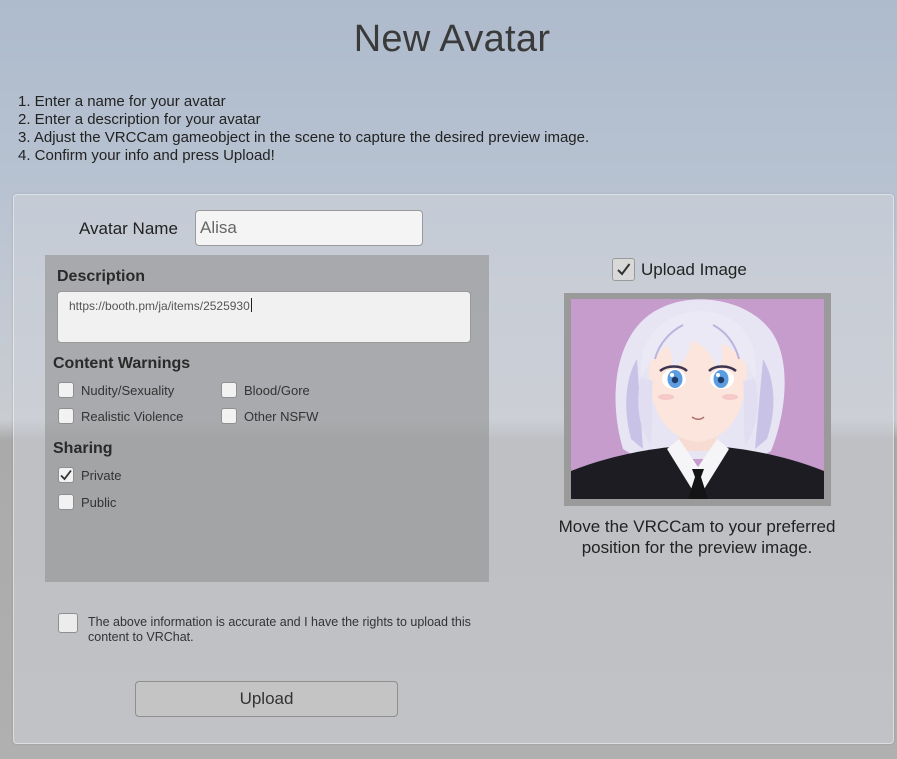 The image size is (897, 759). What do you see at coordinates (122, 101) in the screenshot?
I see `instruction-step-1: 1. Enter a name for your avatar` at bounding box center [122, 101].